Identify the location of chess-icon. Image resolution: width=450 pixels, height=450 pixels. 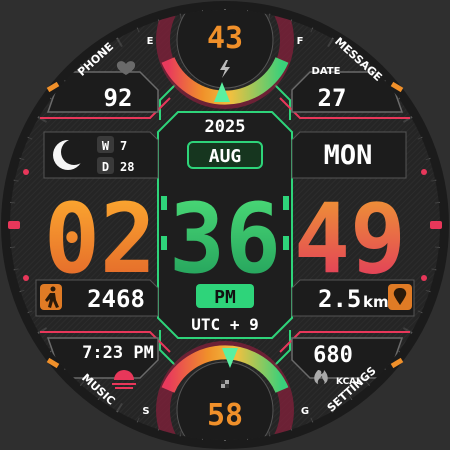
(225, 384).